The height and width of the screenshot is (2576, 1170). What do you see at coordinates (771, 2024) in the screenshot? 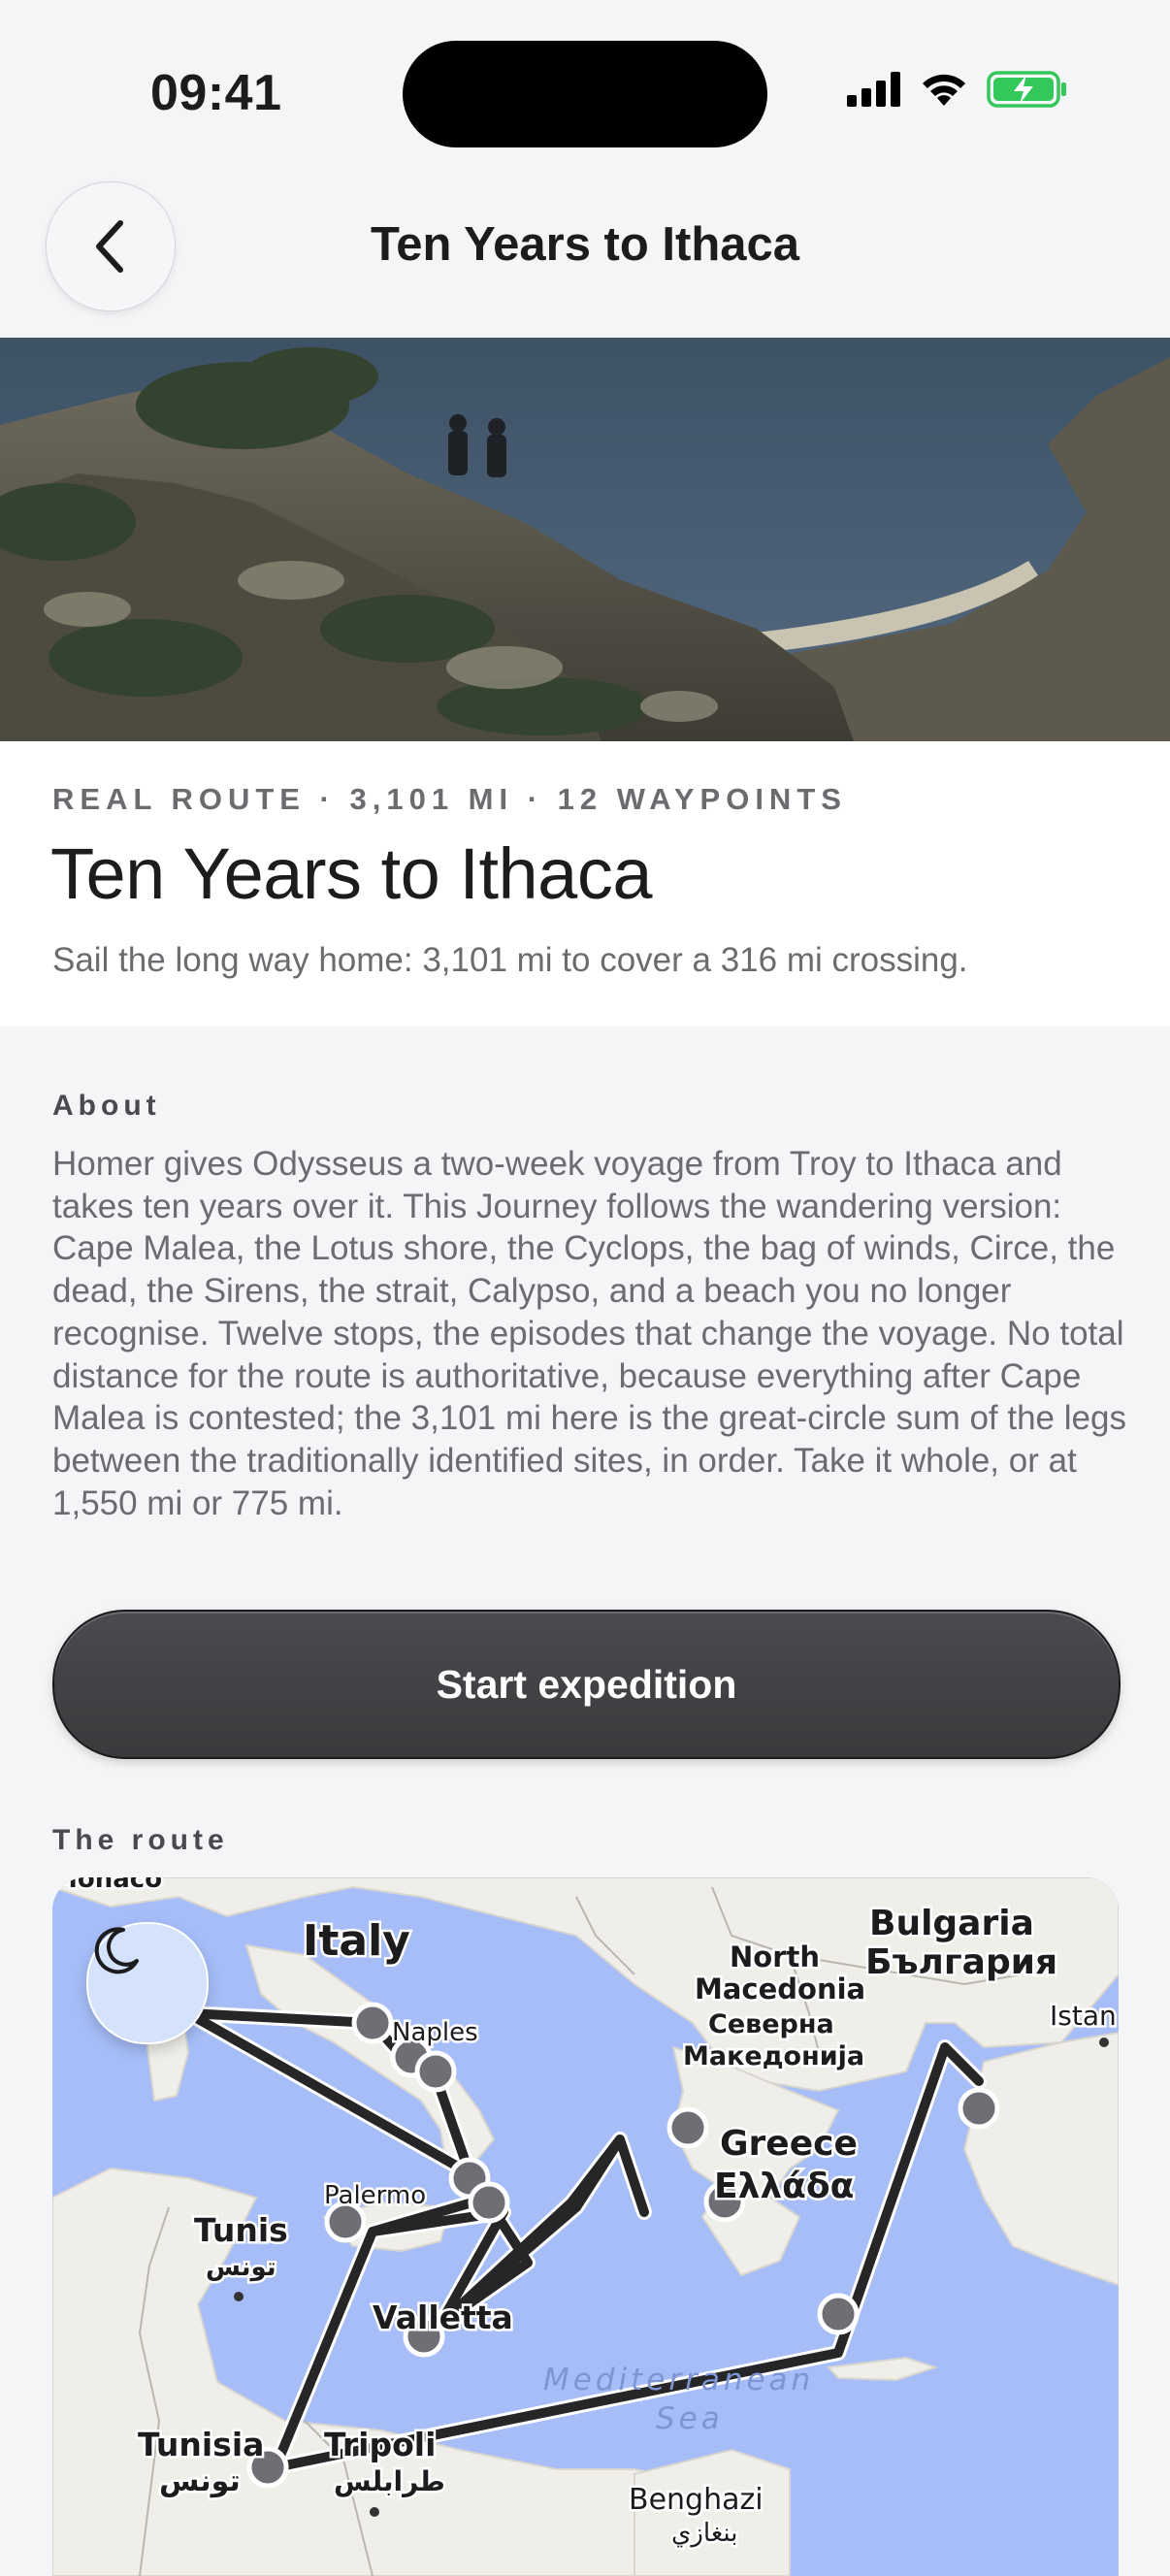
I see `label-north-macedonia-3: Северна` at bounding box center [771, 2024].